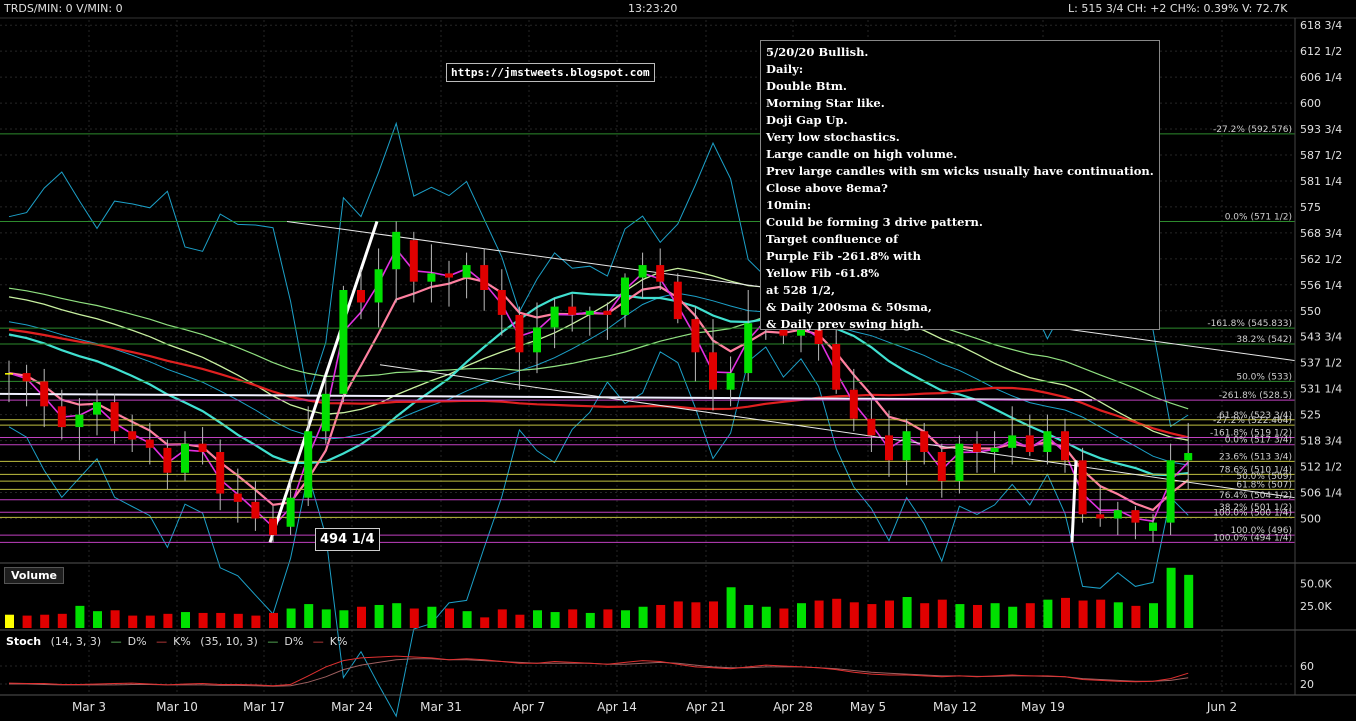  Describe the element at coordinates (1178, 8) in the screenshot. I see `last-quote-readout: L: 515 3/4 CH: +2 CH%: 0.39% V: 72.7K` at that location.